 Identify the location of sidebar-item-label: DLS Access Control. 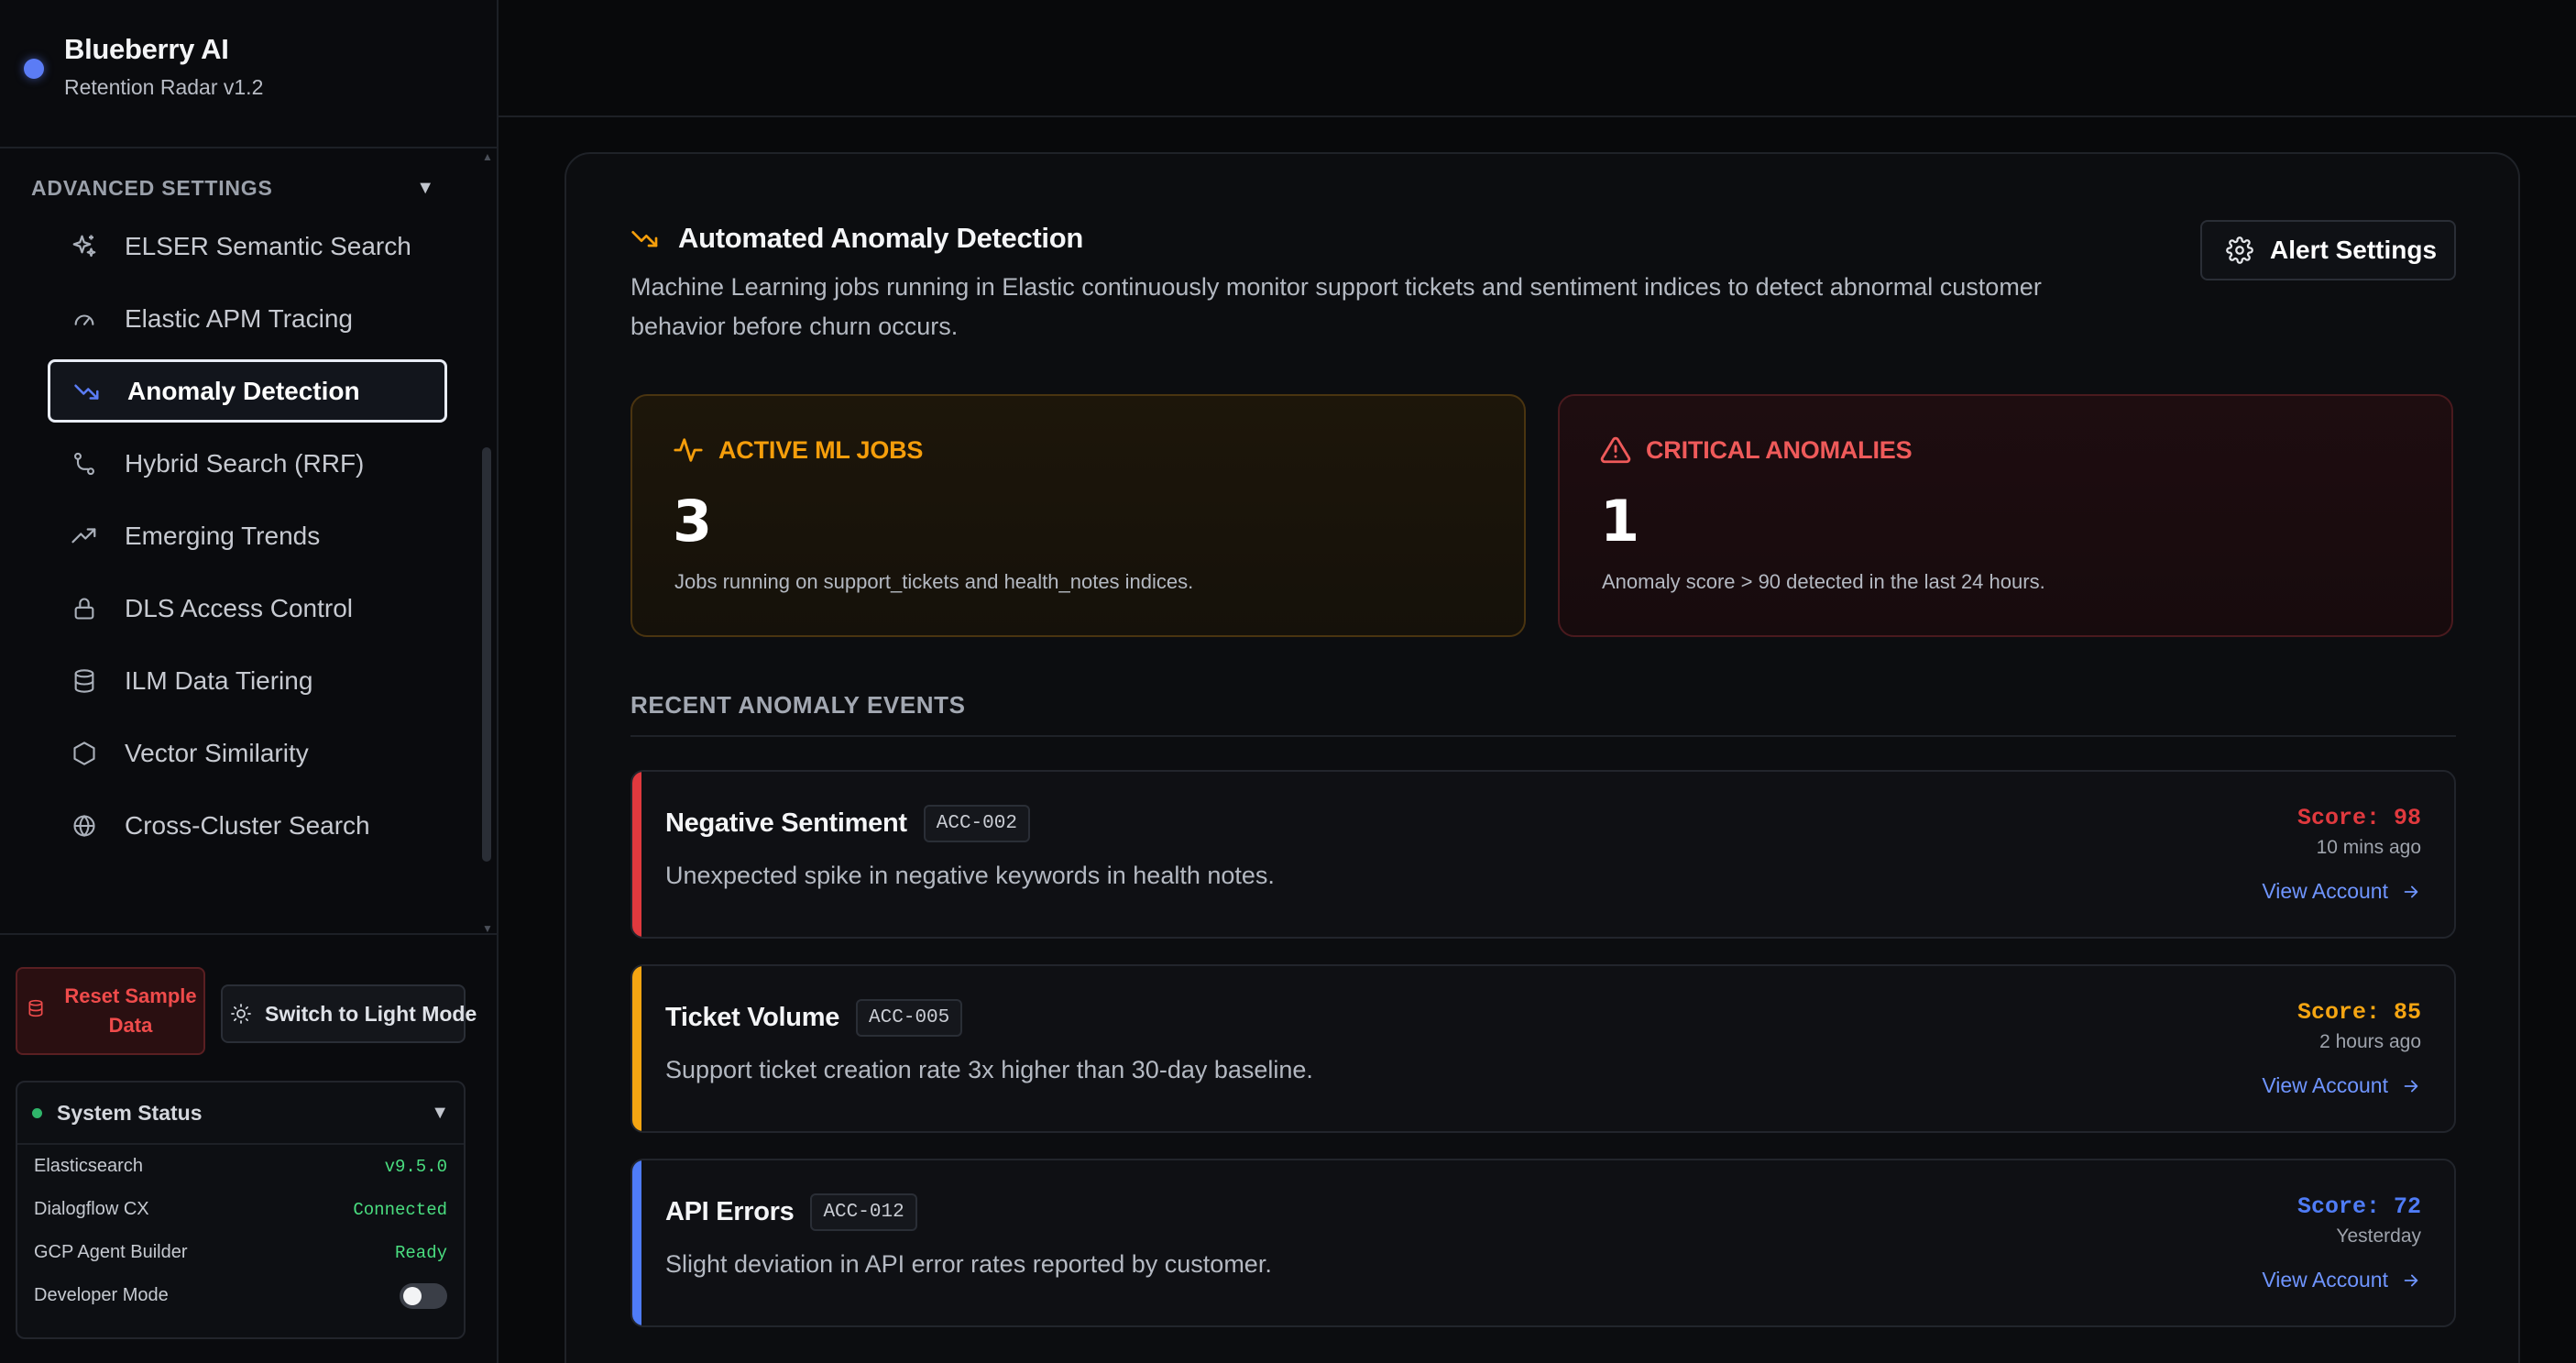
(239, 607).